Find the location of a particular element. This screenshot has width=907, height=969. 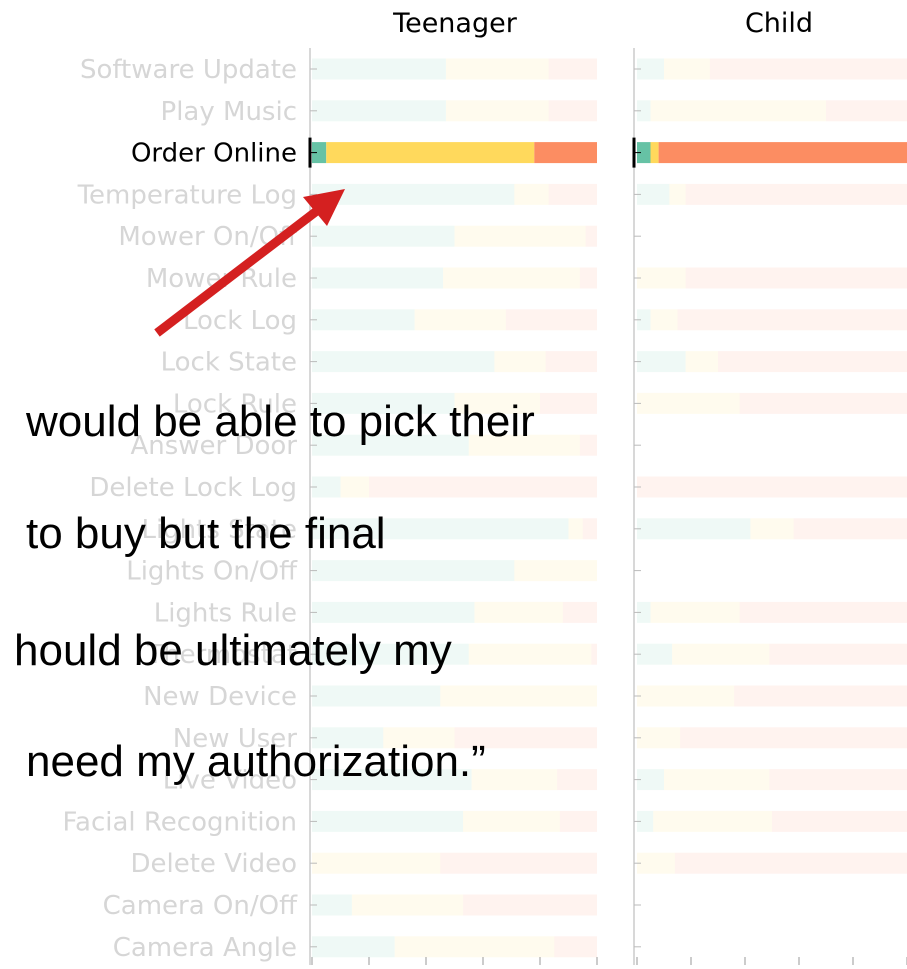

quote-line-3: hould be ultimately my is located at coordinates (233, 651).